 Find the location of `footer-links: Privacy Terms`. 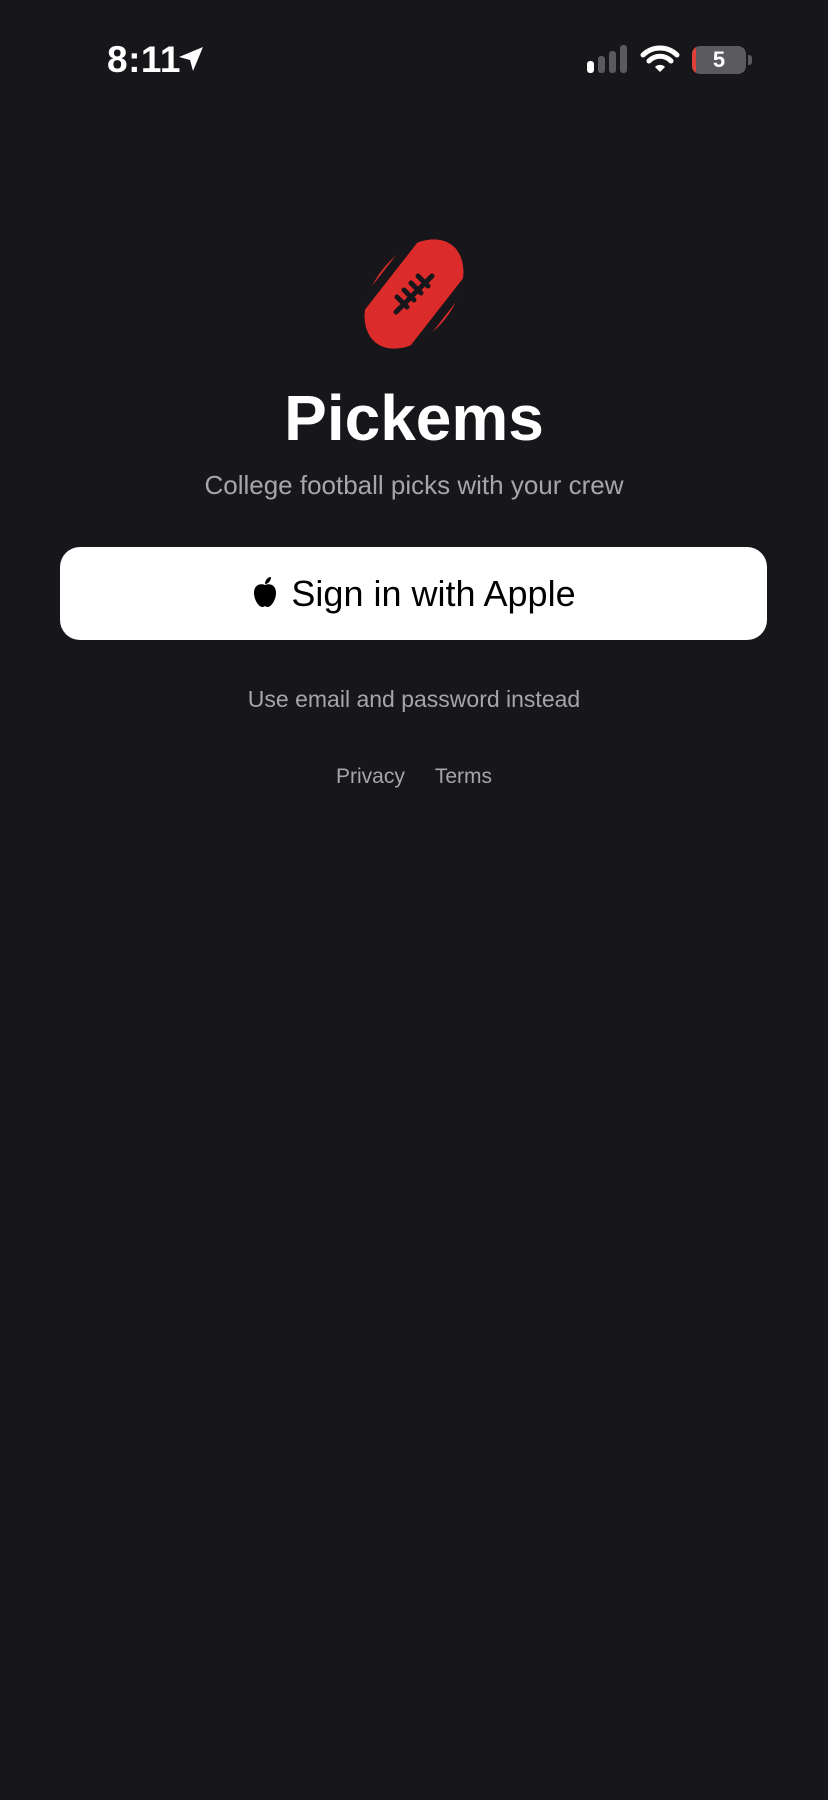

footer-links: Privacy Terms is located at coordinates (414, 777).